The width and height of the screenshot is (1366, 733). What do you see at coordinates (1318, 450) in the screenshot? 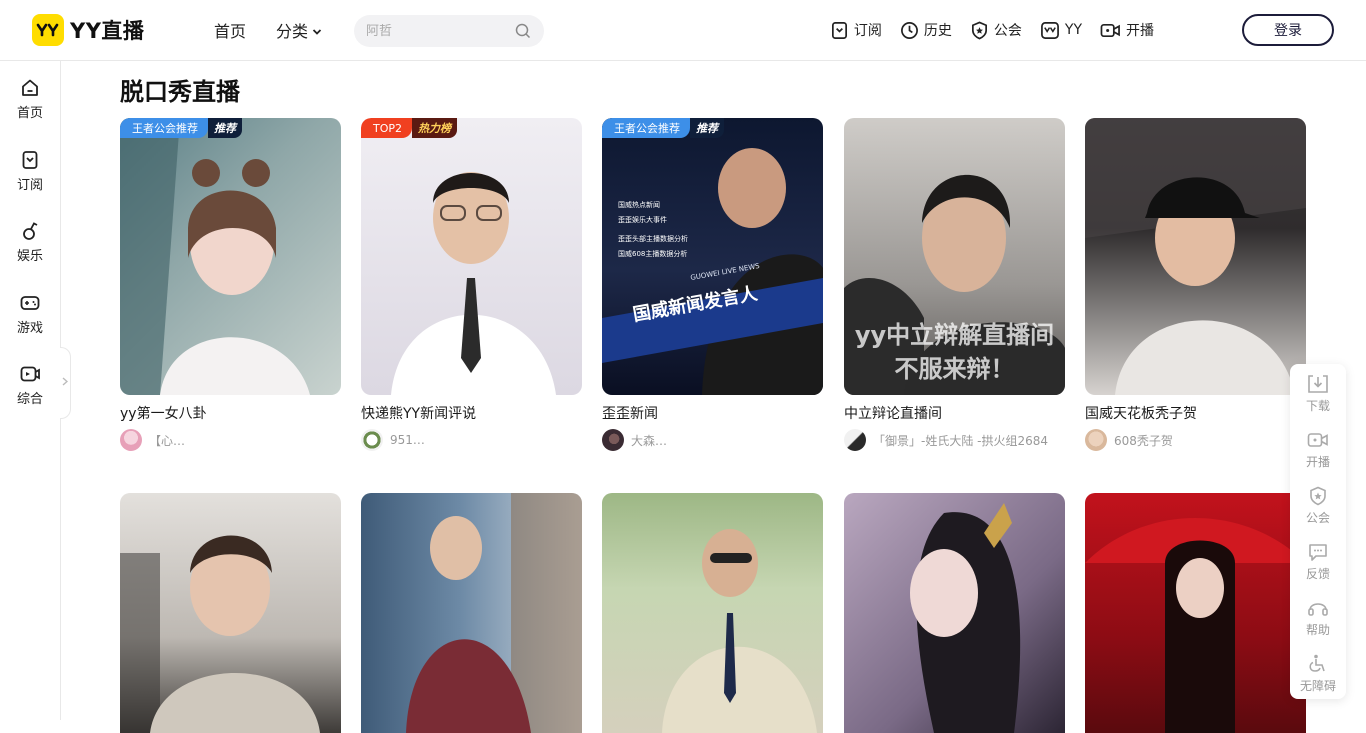
I see `float-go-live: 开播` at bounding box center [1318, 450].